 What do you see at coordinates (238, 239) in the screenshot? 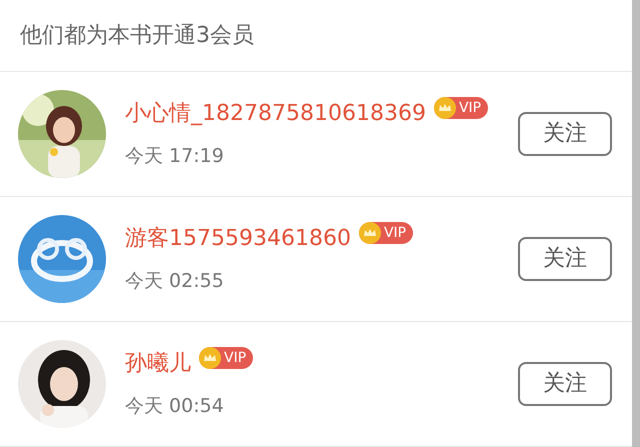
I see `user-name: 游客1575593461860` at bounding box center [238, 239].